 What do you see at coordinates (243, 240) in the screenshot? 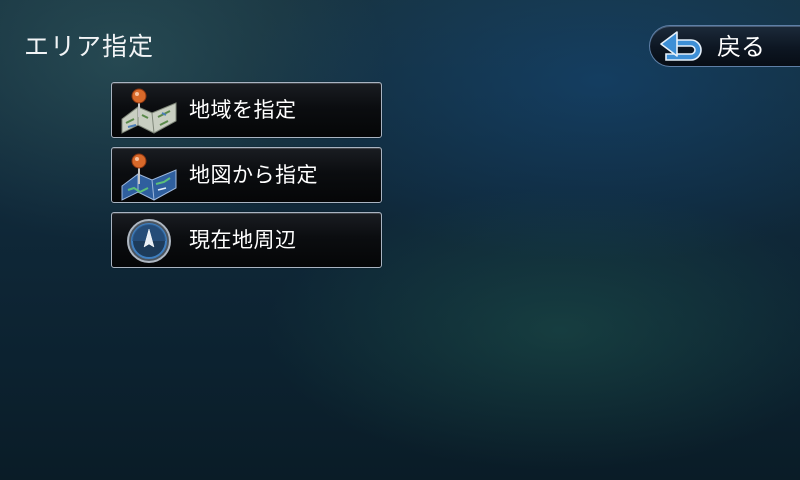
I see `menu-item-label: 現在地周辺` at bounding box center [243, 240].